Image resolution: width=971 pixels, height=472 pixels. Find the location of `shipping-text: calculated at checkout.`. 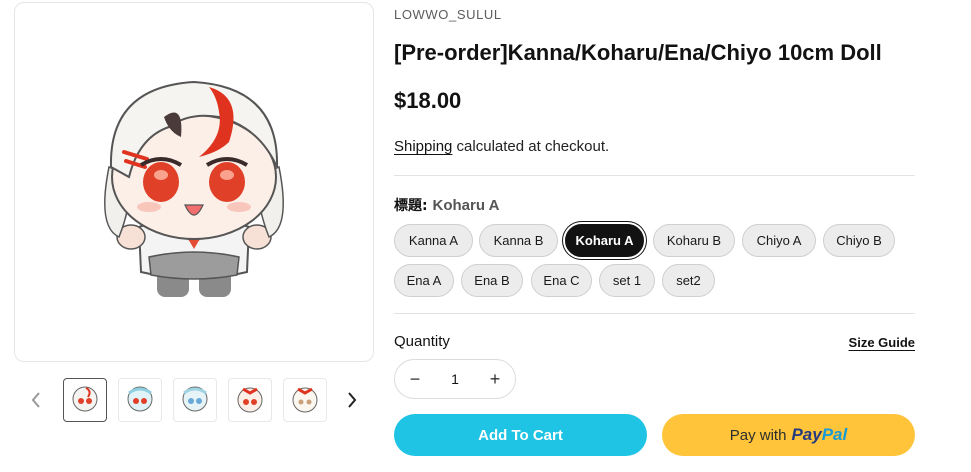

shipping-text: calculated at checkout. is located at coordinates (531, 146).